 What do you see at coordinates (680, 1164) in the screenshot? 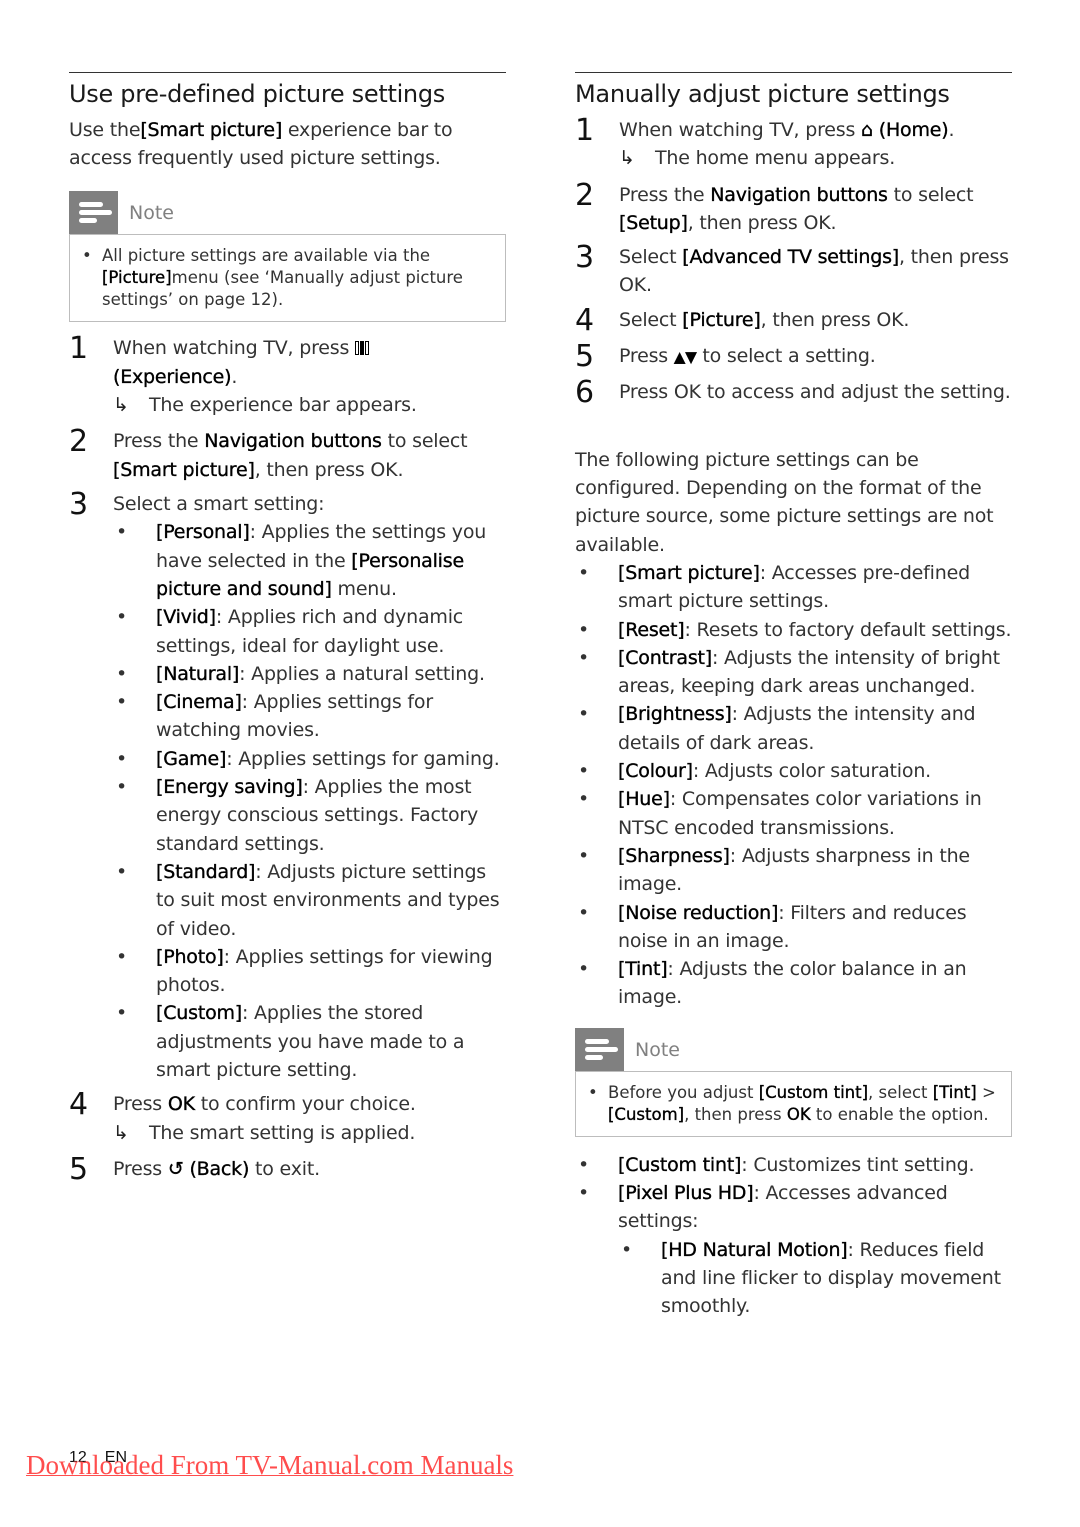
I see `setting-name: [Custom tint]` at bounding box center [680, 1164].